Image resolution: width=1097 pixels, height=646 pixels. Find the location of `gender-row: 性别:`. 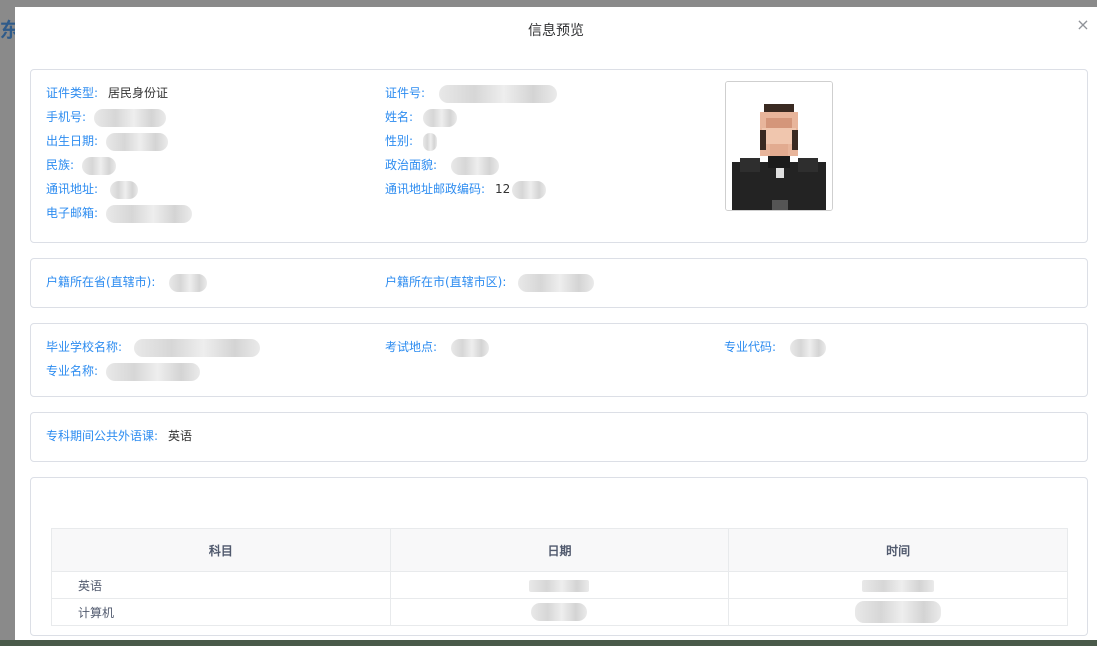

gender-row: 性别: is located at coordinates (411, 141).